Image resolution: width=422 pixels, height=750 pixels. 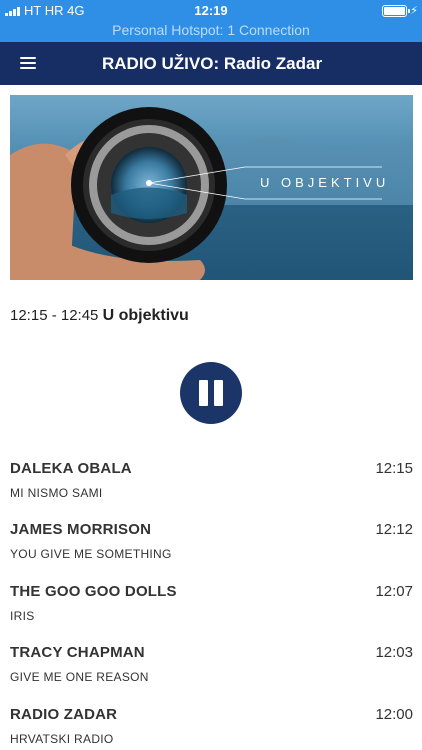 I want to click on list-item: TRACY CHAPMAN GIVE ME ONE REASON 12:03, so click(x=211, y=666).